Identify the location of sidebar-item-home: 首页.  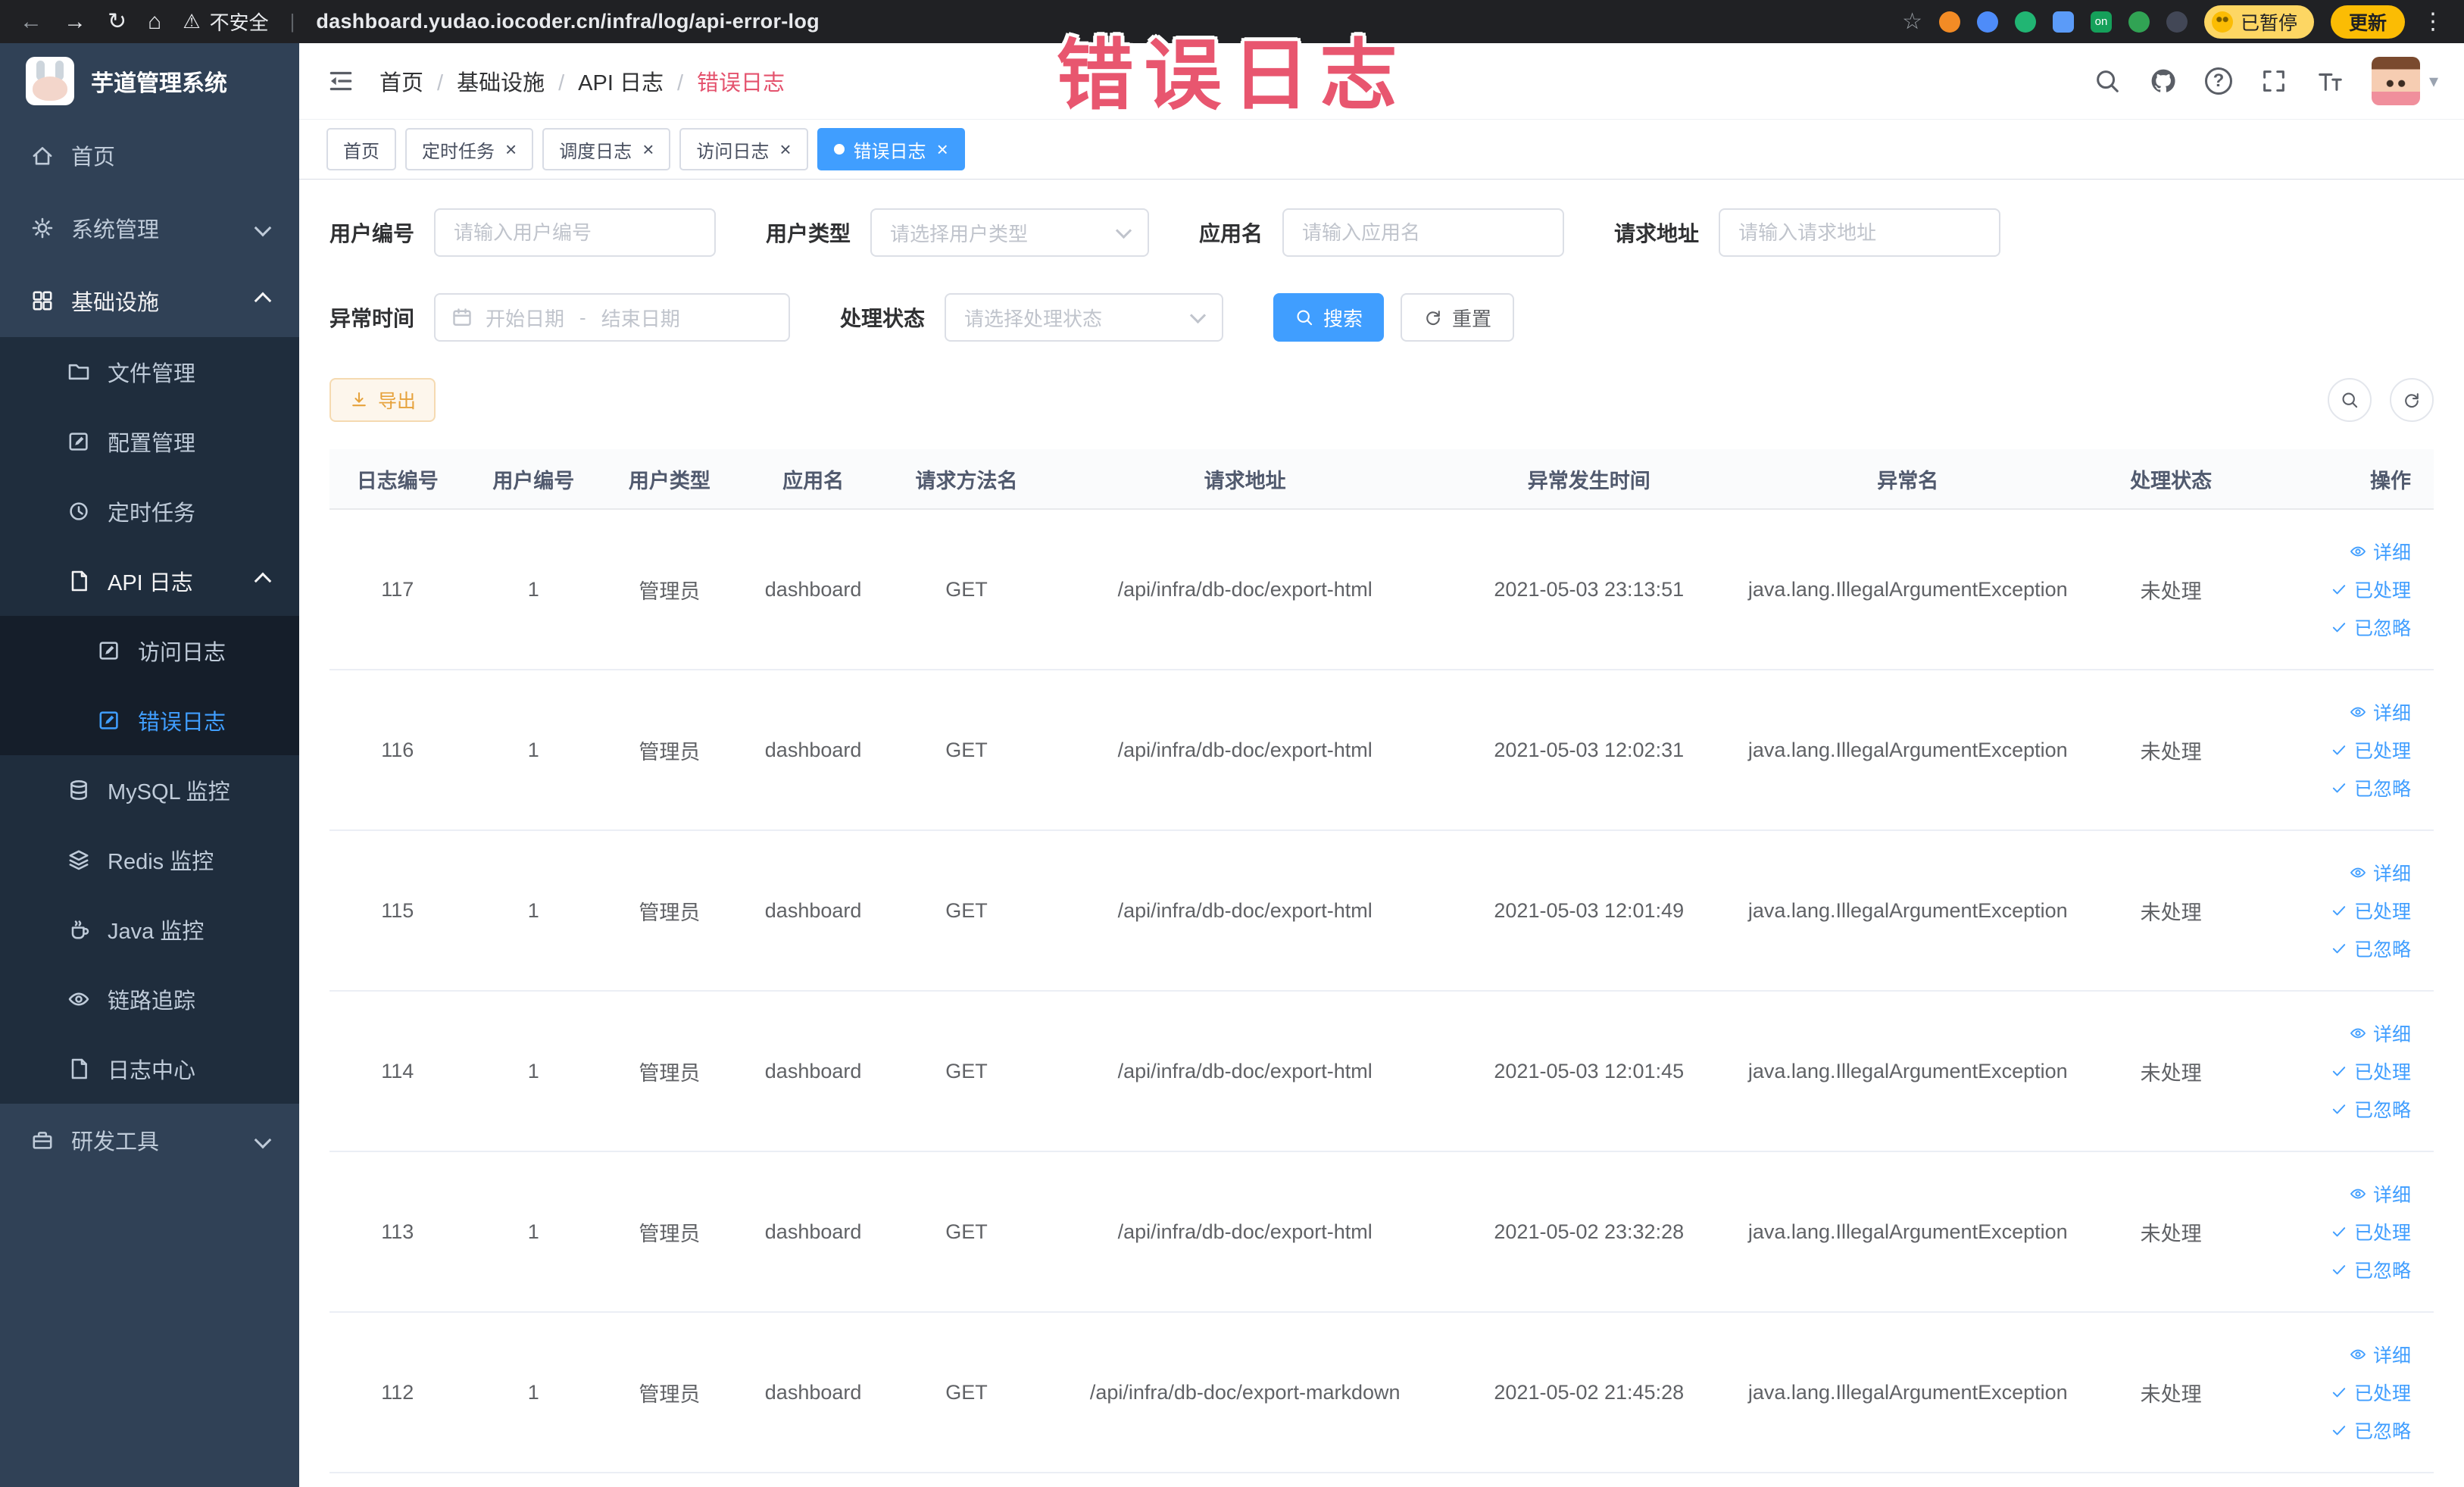
(149, 155).